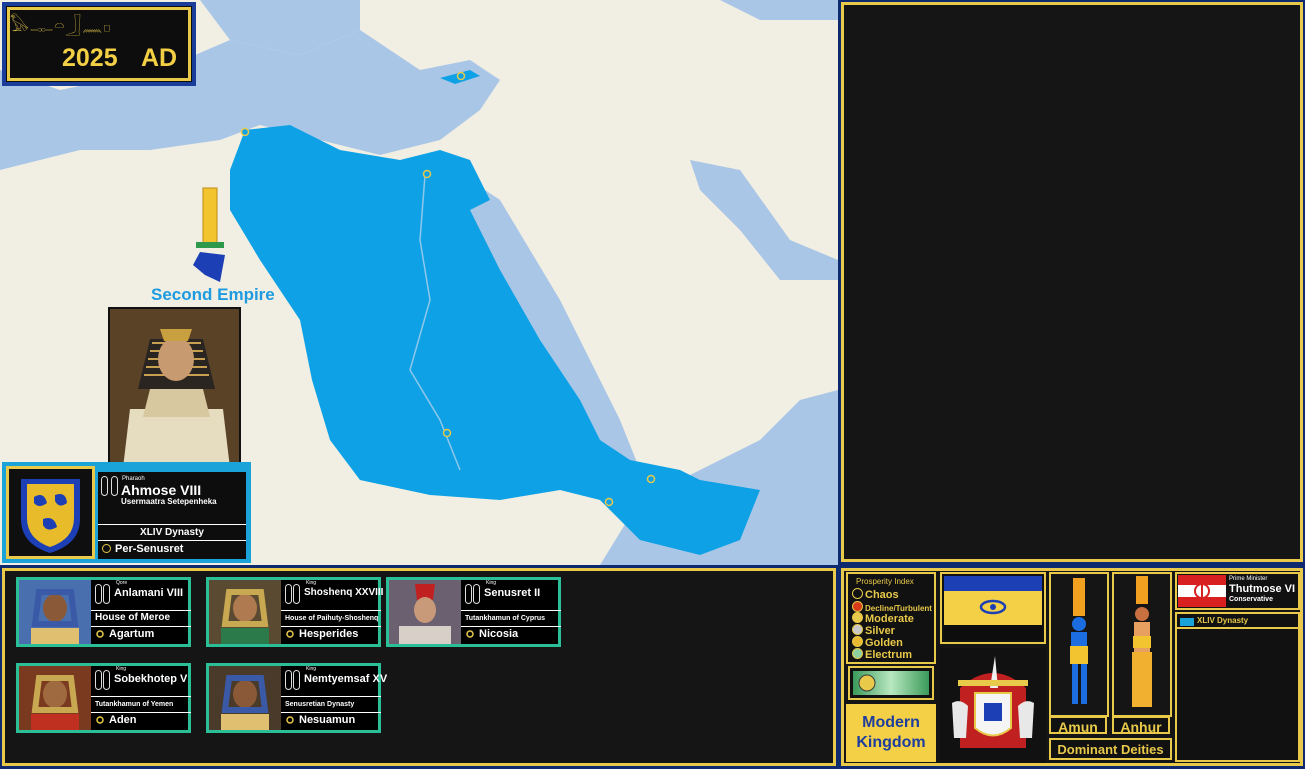 The width and height of the screenshot is (1305, 769). Describe the element at coordinates (50, 516) in the screenshot. I see `shield-icon` at that location.